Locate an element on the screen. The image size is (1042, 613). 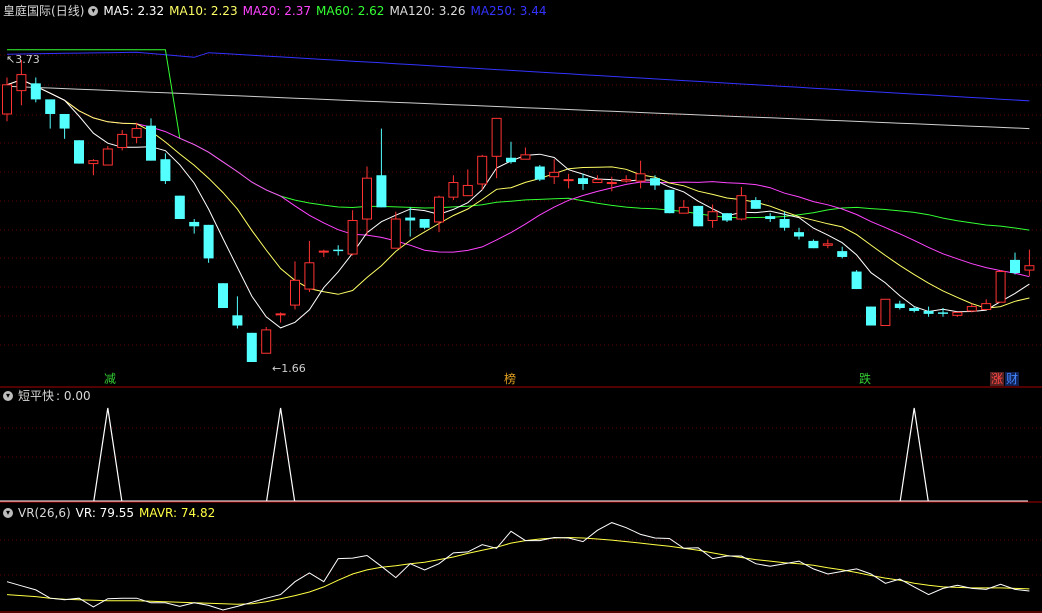
vr-line is located at coordinates (518, 566).